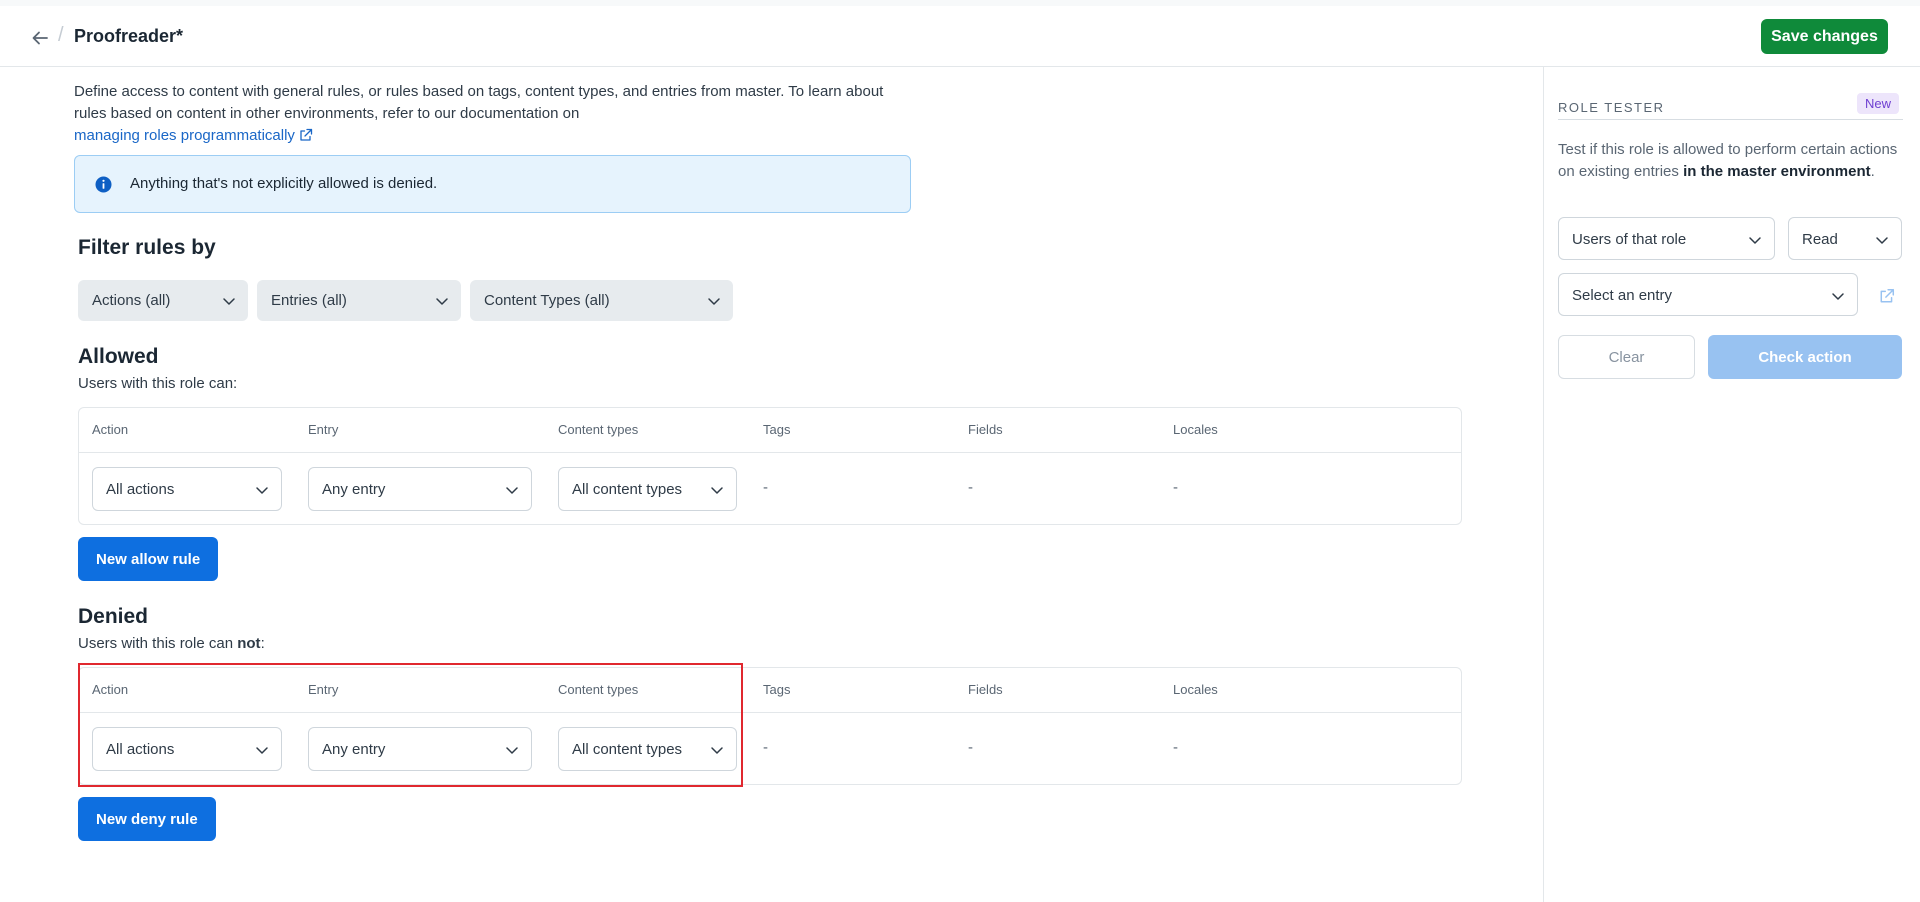 The height and width of the screenshot is (902, 1920). What do you see at coordinates (158, 383) in the screenshot?
I see `allowed-subtitle: Users with this role can:` at bounding box center [158, 383].